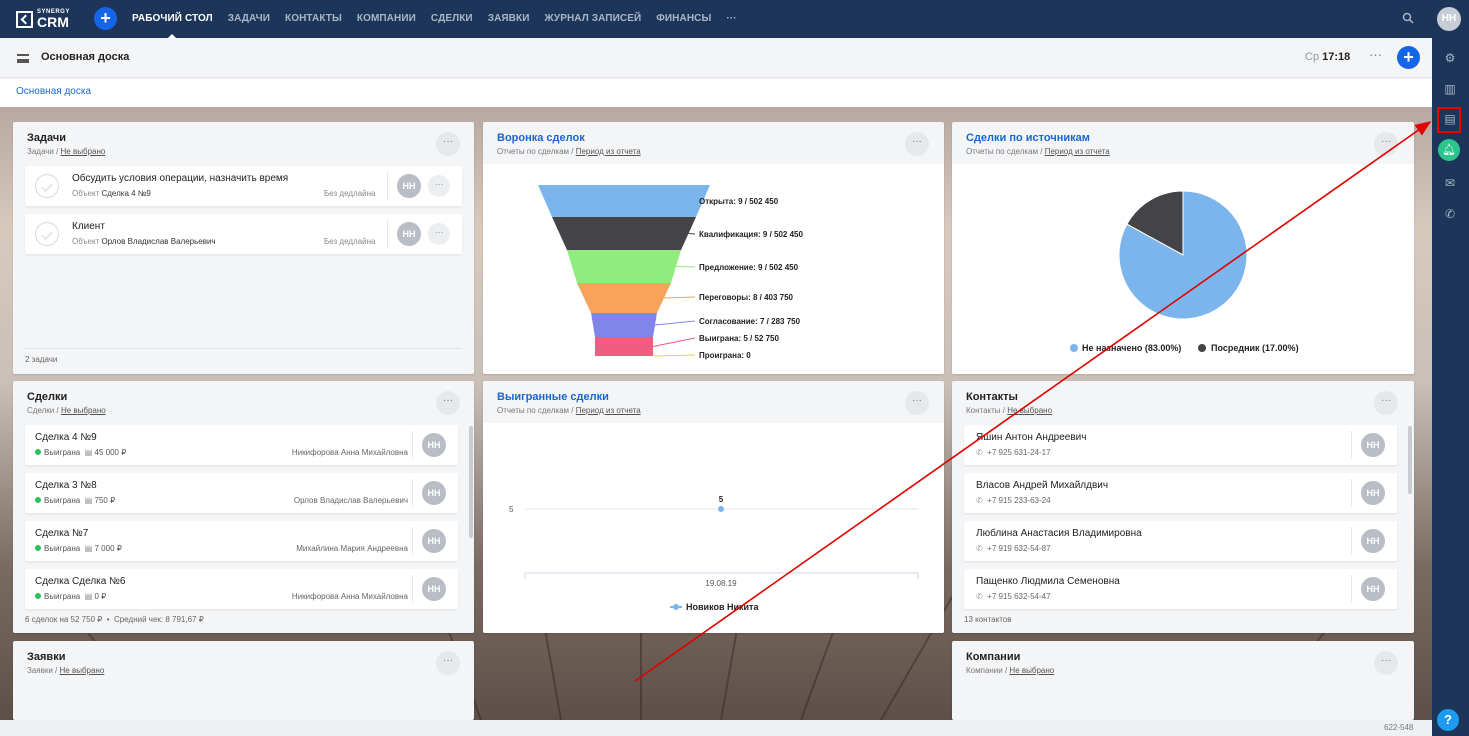  I want to click on contact-phone: ✆ +7 919 632-54-87, so click(1013, 548).